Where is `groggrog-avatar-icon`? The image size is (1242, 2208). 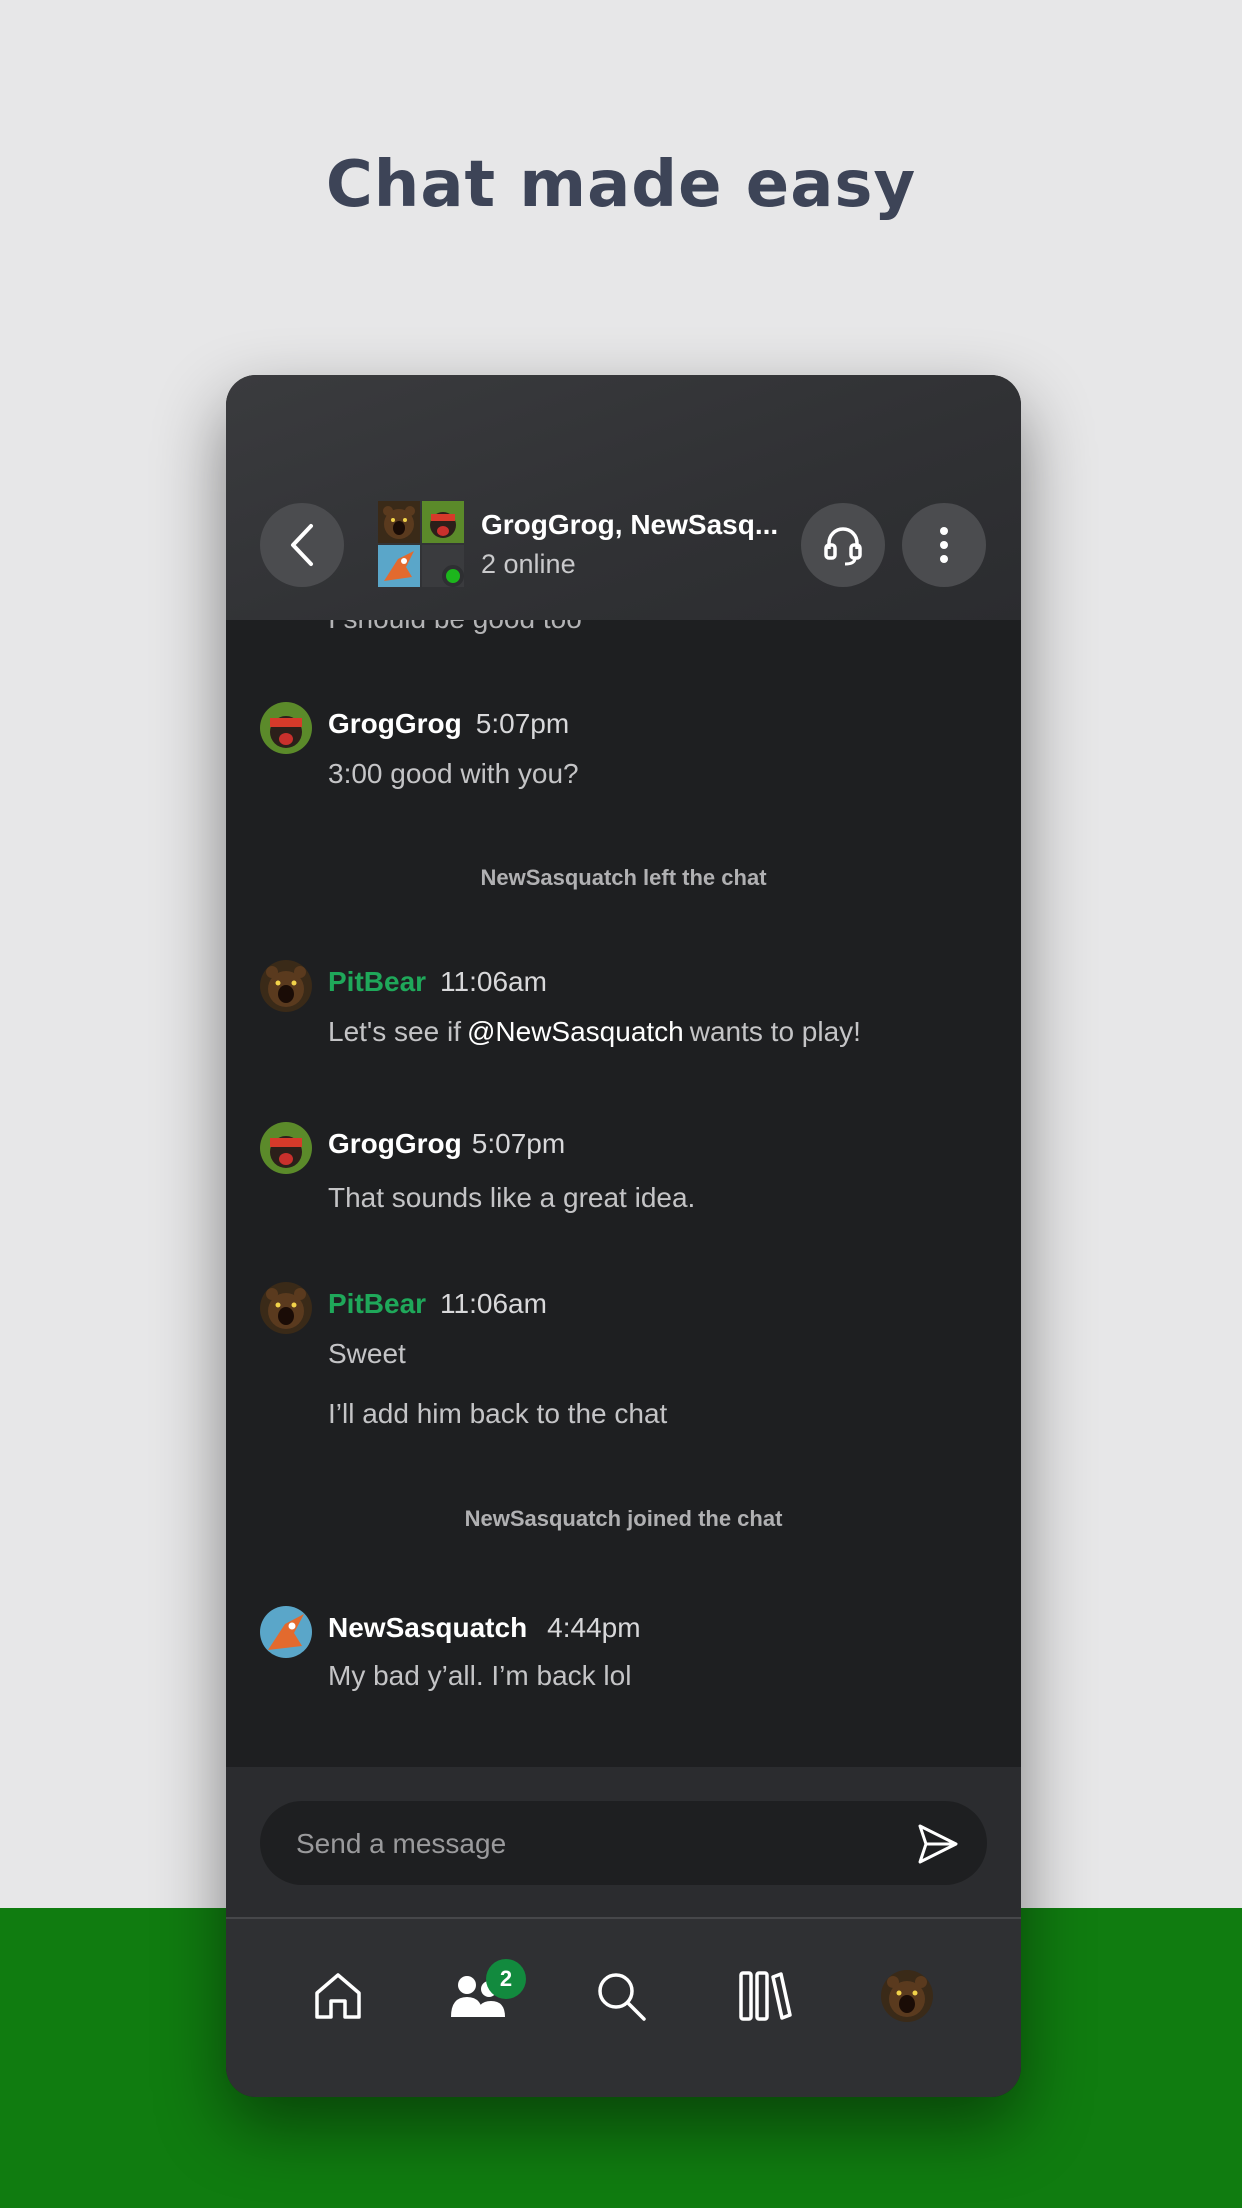 groggrog-avatar-icon is located at coordinates (443, 522).